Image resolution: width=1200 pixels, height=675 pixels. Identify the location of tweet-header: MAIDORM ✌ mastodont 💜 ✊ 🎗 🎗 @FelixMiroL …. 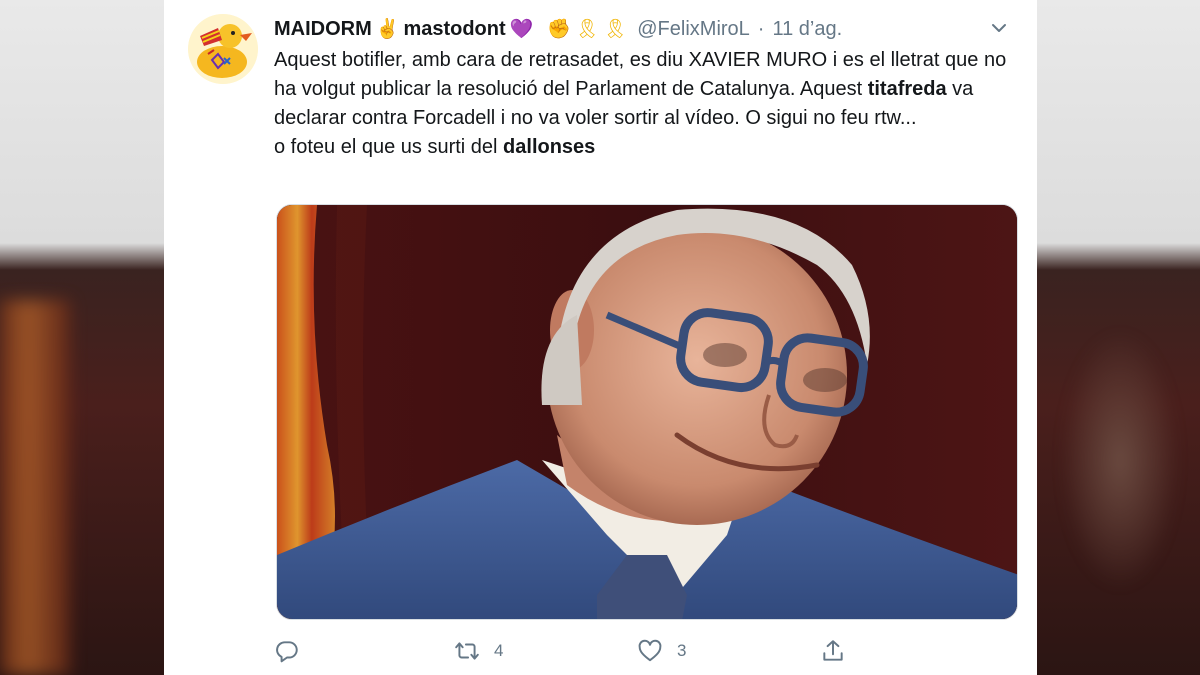
(648, 29).